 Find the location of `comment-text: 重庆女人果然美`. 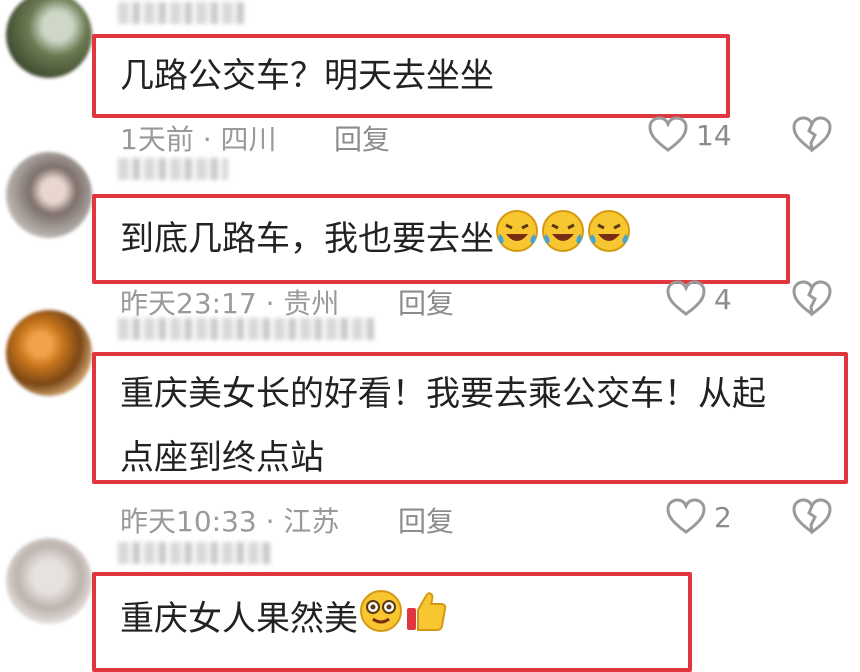

comment-text: 重庆女人果然美 is located at coordinates (284, 620).